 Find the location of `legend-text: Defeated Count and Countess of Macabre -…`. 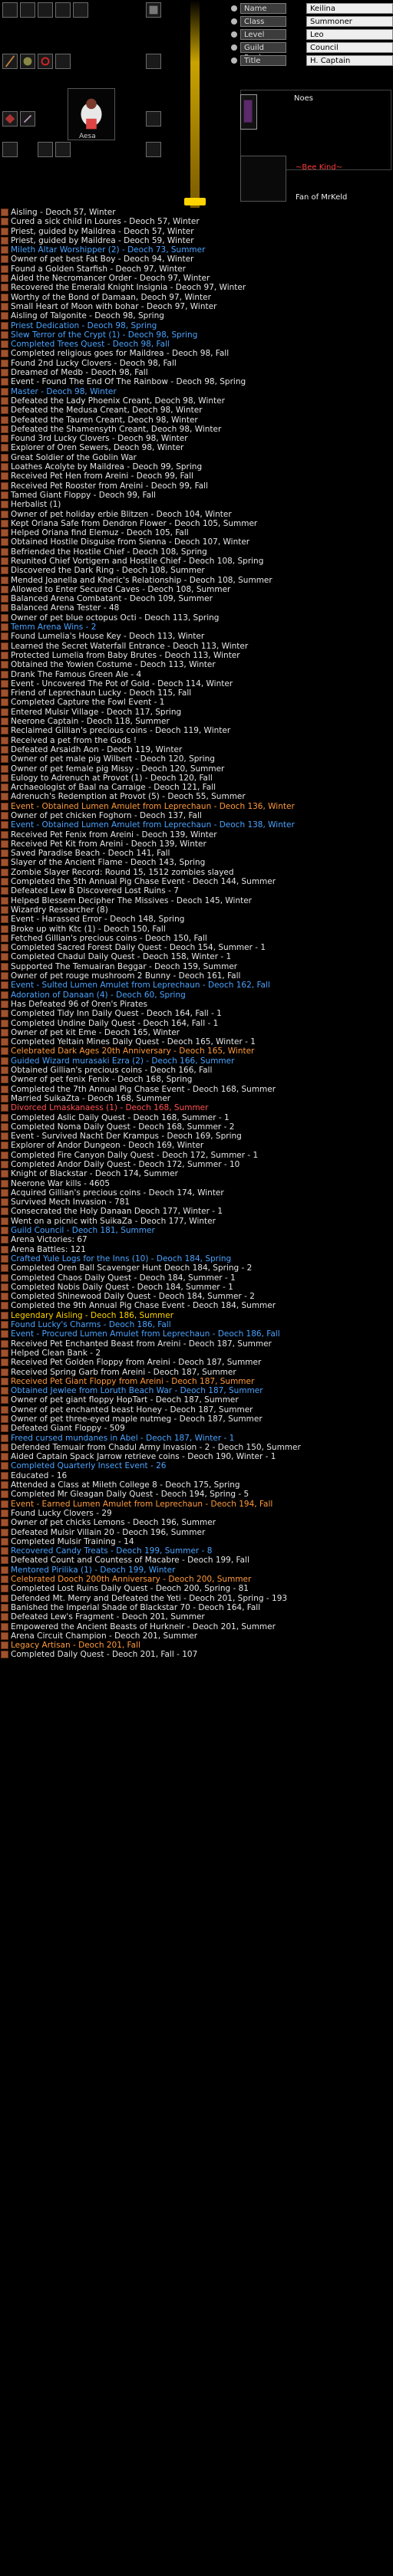

legend-text: Defeated Count and Countess of Macabre -… is located at coordinates (130, 1561).